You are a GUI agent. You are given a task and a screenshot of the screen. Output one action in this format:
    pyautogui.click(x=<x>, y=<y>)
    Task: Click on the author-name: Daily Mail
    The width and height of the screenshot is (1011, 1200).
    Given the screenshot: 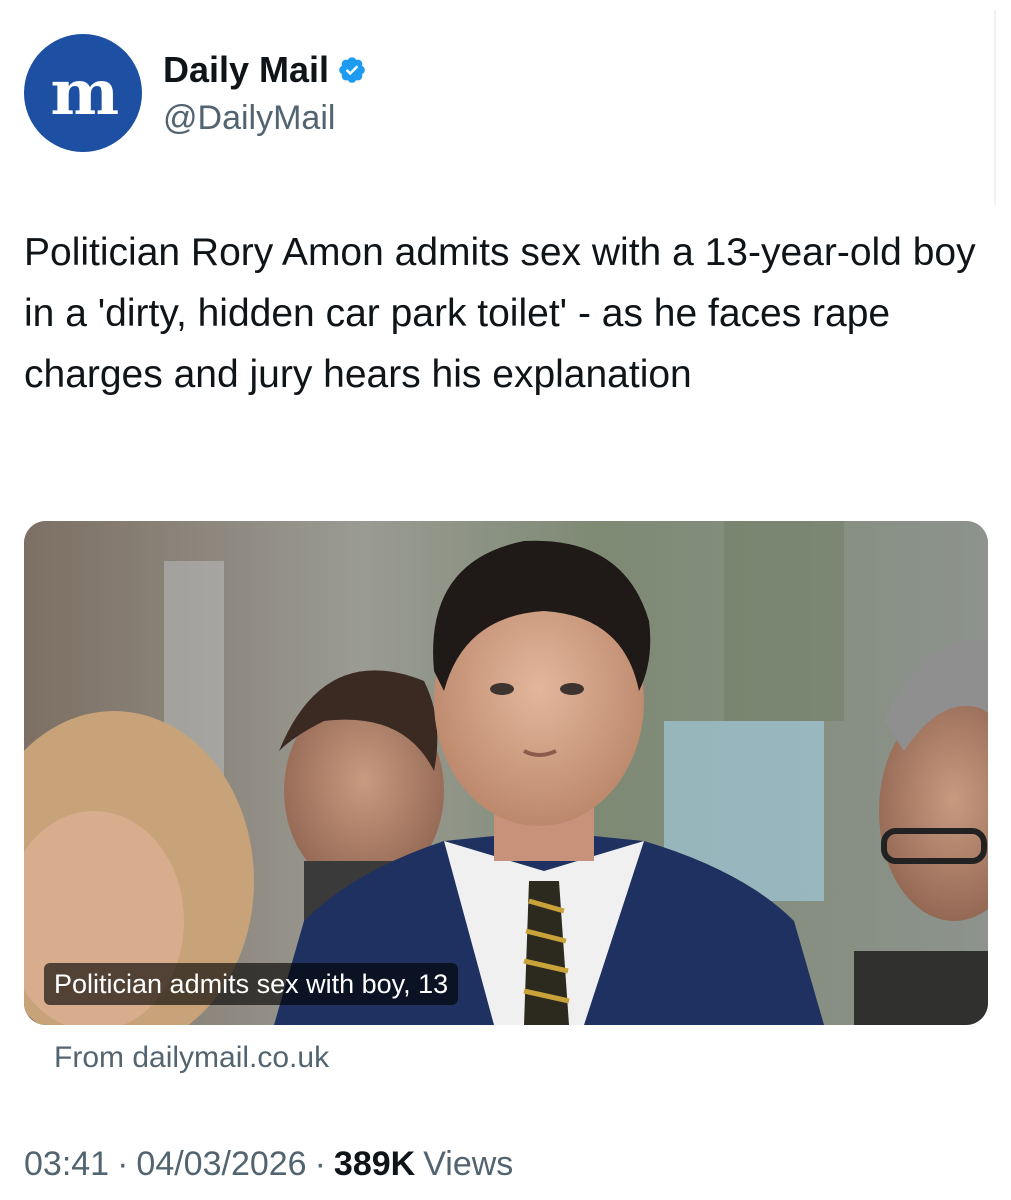 What is the action you would take?
    pyautogui.click(x=265, y=70)
    